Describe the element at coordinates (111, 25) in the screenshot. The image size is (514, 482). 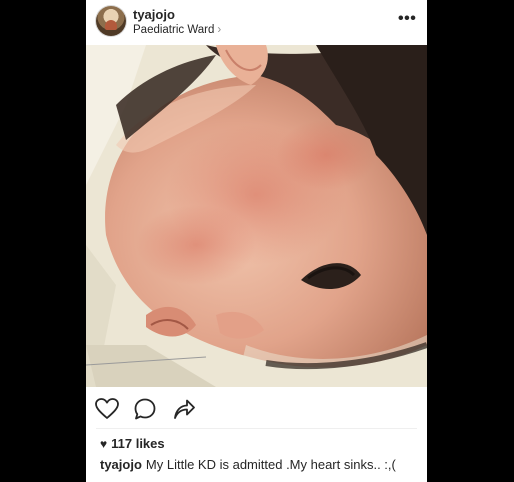
I see `avatar-figure` at that location.